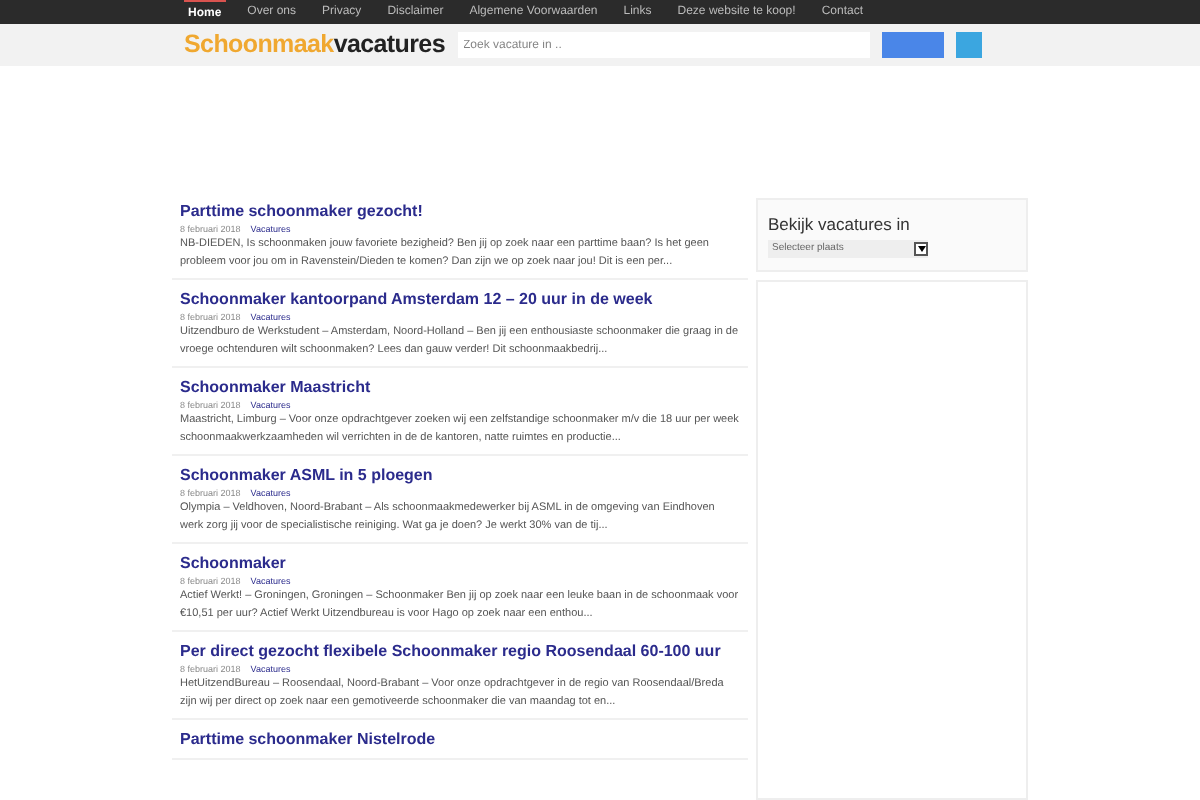 Image resolution: width=1200 pixels, height=800 pixels. What do you see at coordinates (233, 563) in the screenshot?
I see `post-title: Schoonmaker` at bounding box center [233, 563].